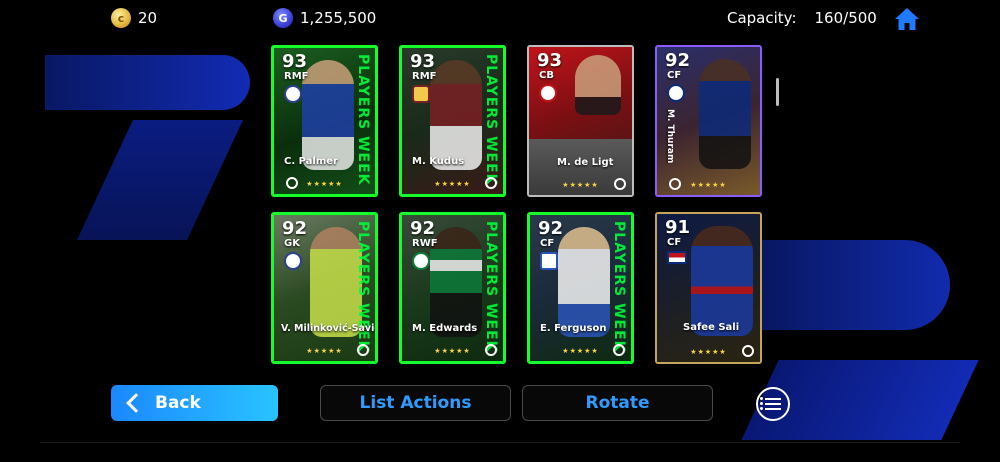 This screenshot has height=462, width=1000. Describe the element at coordinates (136, 403) in the screenshot. I see `chevron-left-icon` at that location.